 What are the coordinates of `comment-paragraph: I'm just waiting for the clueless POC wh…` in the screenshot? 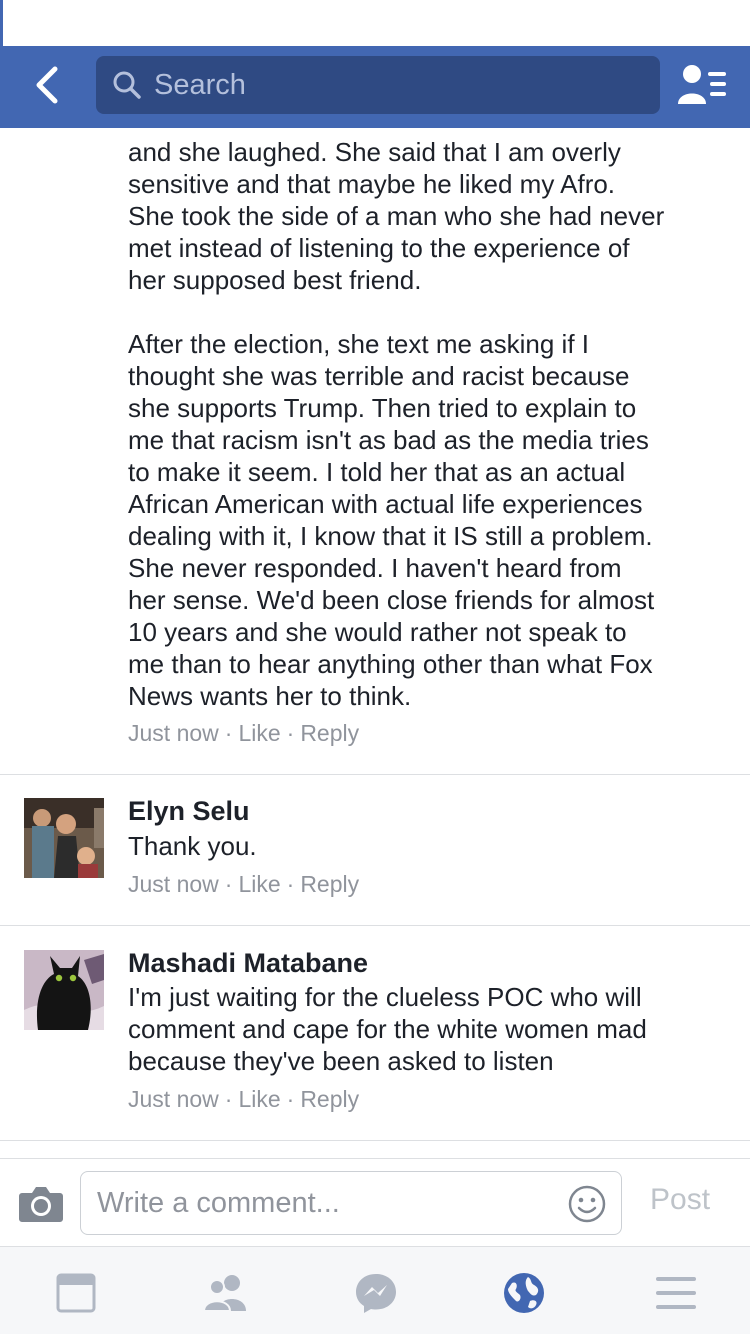 It's located at (387, 1029).